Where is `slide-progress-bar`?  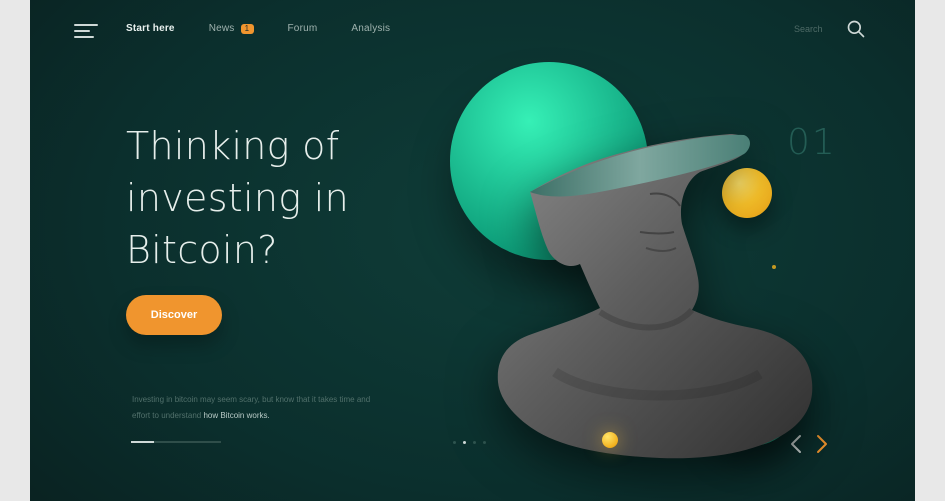 slide-progress-bar is located at coordinates (176, 442).